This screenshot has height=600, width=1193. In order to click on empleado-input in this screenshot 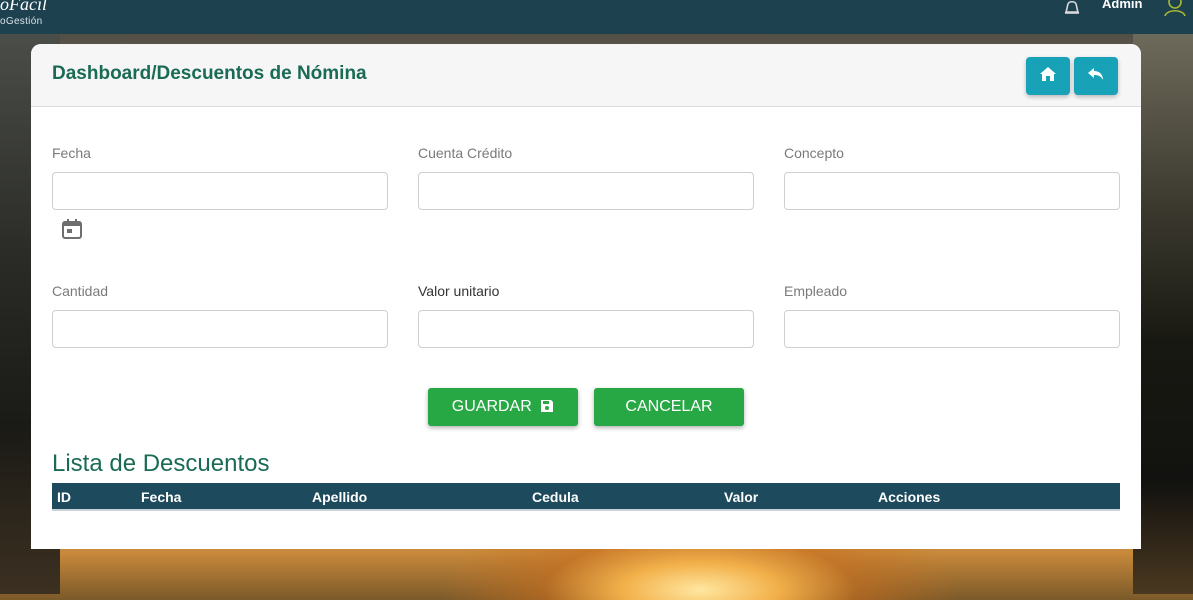, I will do `click(952, 329)`.